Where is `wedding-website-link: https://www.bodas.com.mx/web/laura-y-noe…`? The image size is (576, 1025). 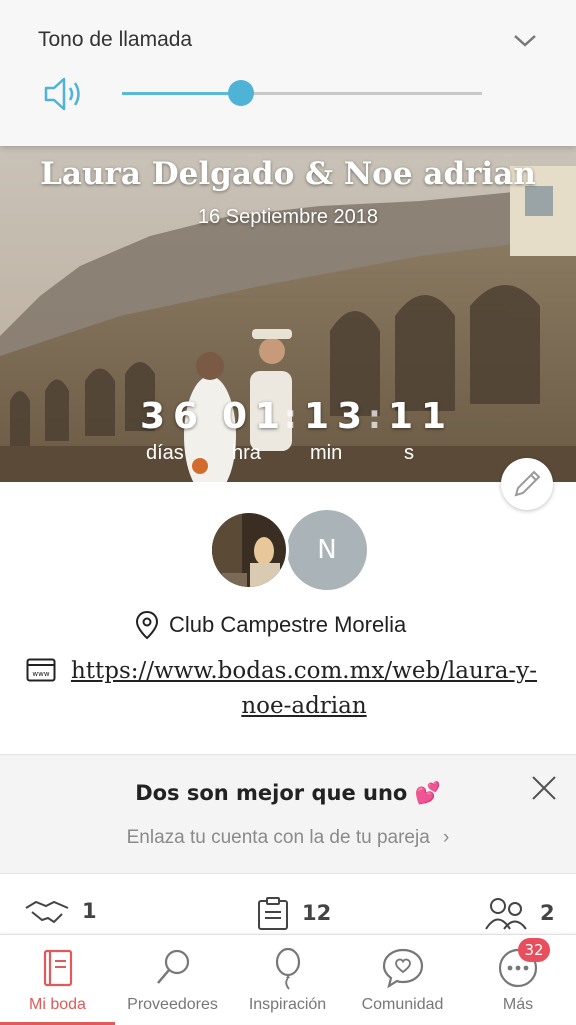
wedding-website-link: https://www.bodas.com.mx/web/laura-y-noe… is located at coordinates (304, 689).